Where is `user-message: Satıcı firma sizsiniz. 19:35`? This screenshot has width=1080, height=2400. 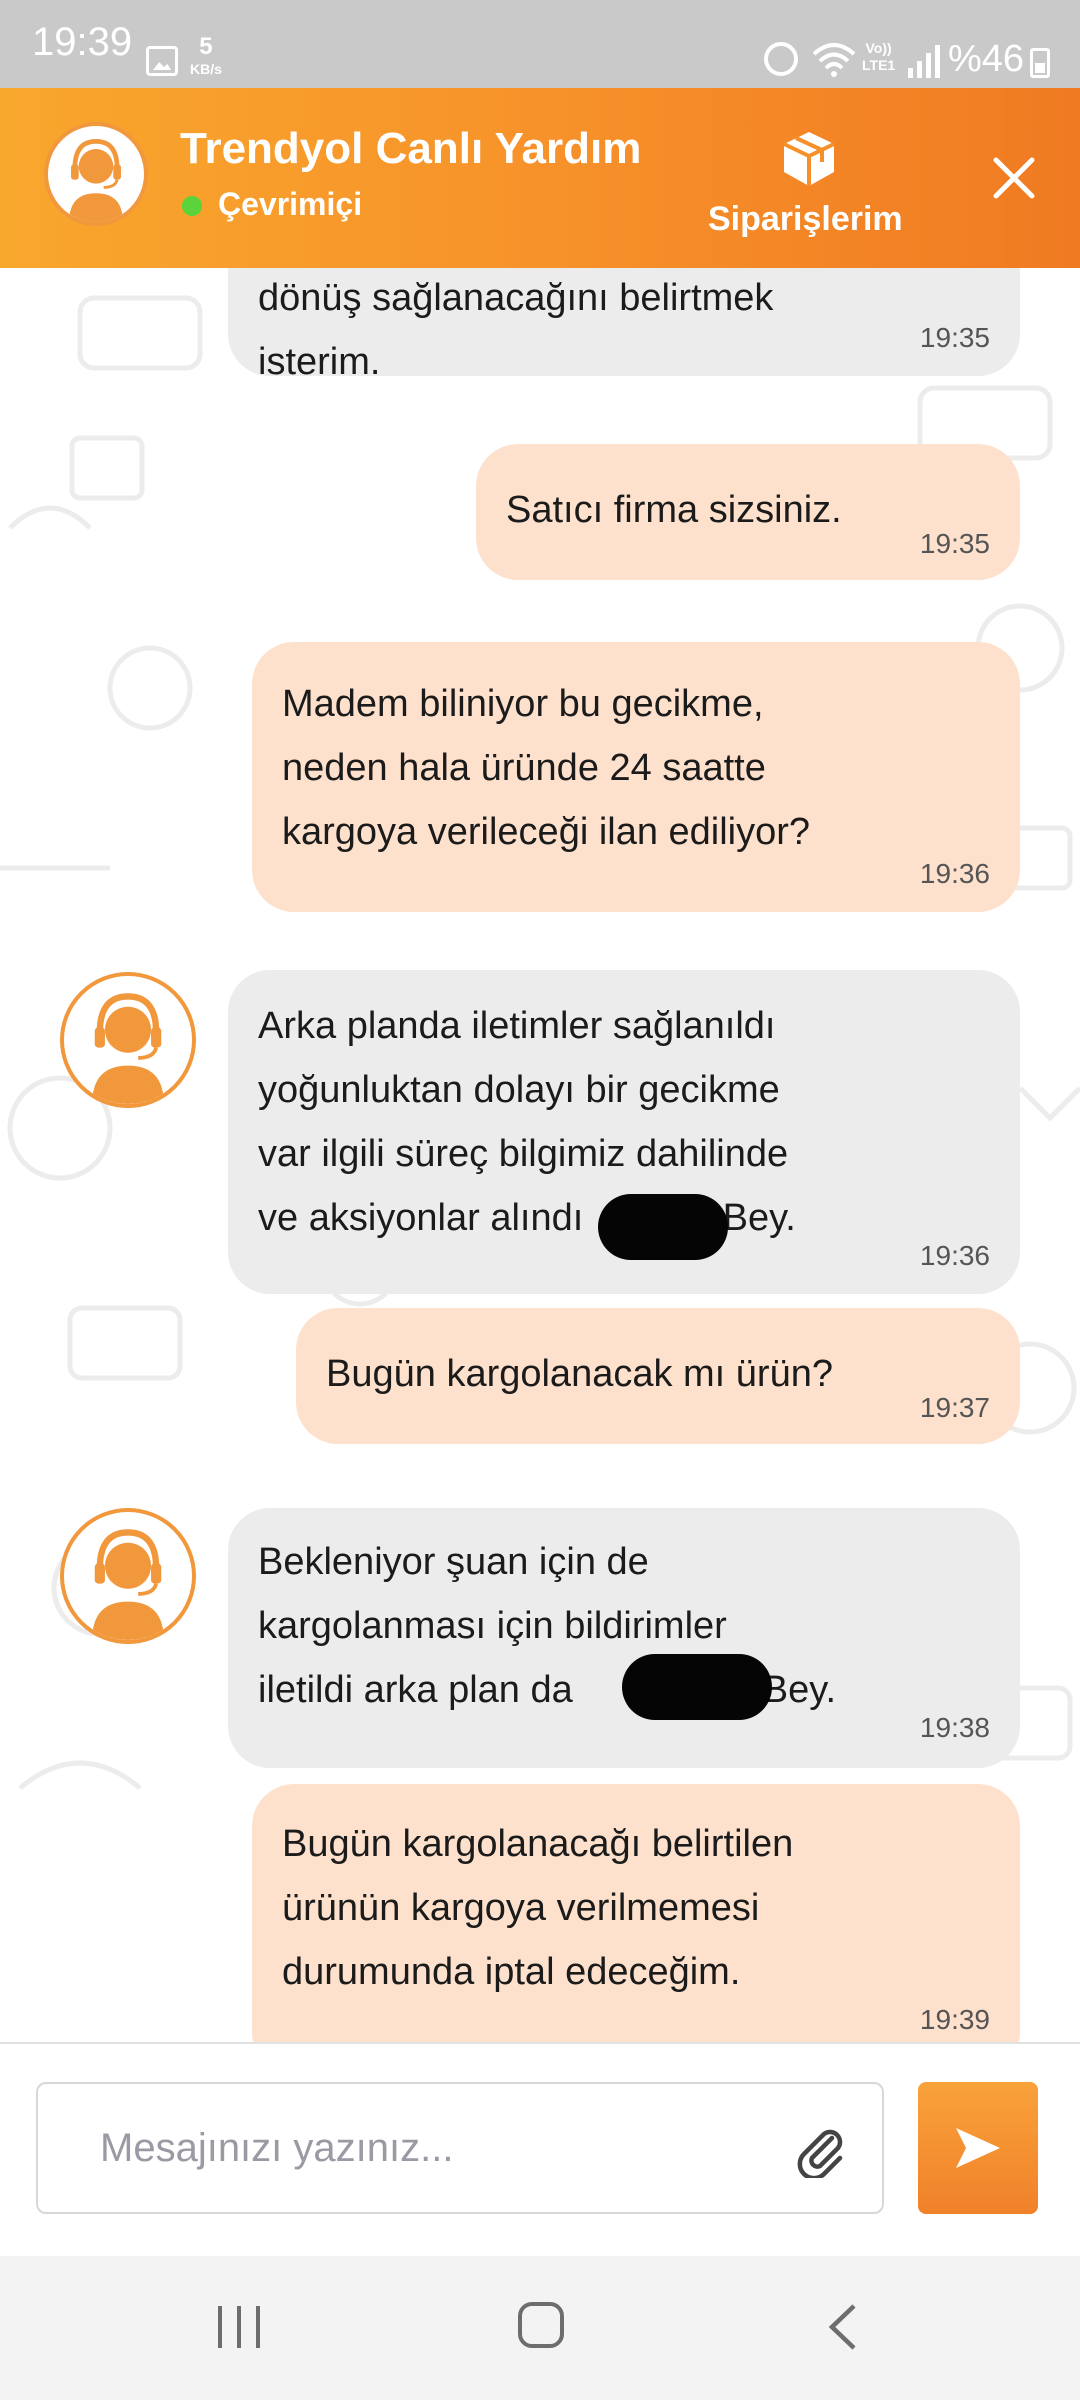
user-message: Satıcı firma sizsiniz. 19:35 is located at coordinates (748, 512).